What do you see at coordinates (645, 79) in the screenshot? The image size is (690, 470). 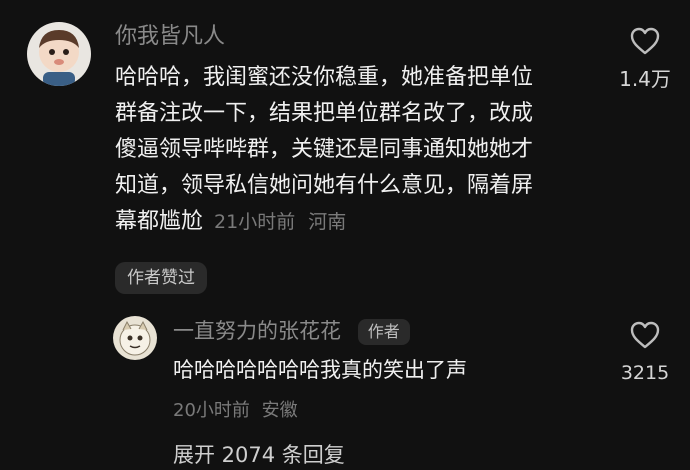 I see `comment-like-count: 1.4万` at bounding box center [645, 79].